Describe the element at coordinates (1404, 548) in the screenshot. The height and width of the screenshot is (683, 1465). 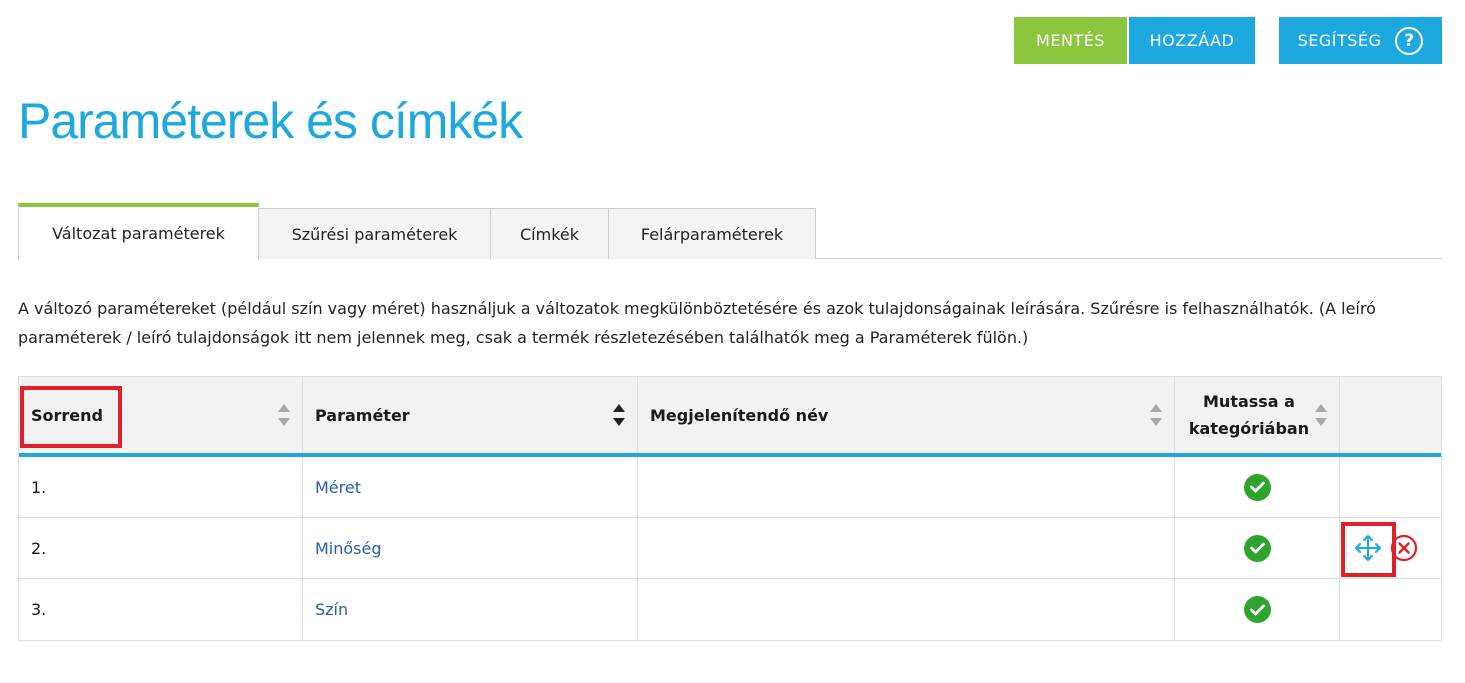
I see `delete-circle-icon` at that location.